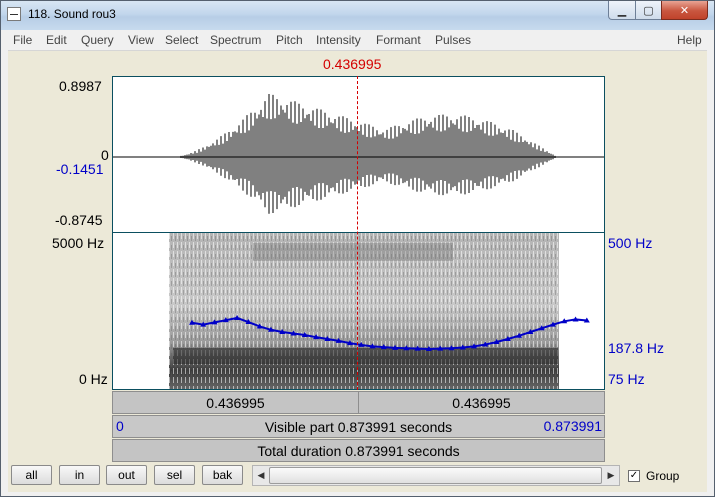 This screenshot has width=715, height=497. What do you see at coordinates (56, 40) in the screenshot?
I see `menu-edit: Edit` at bounding box center [56, 40].